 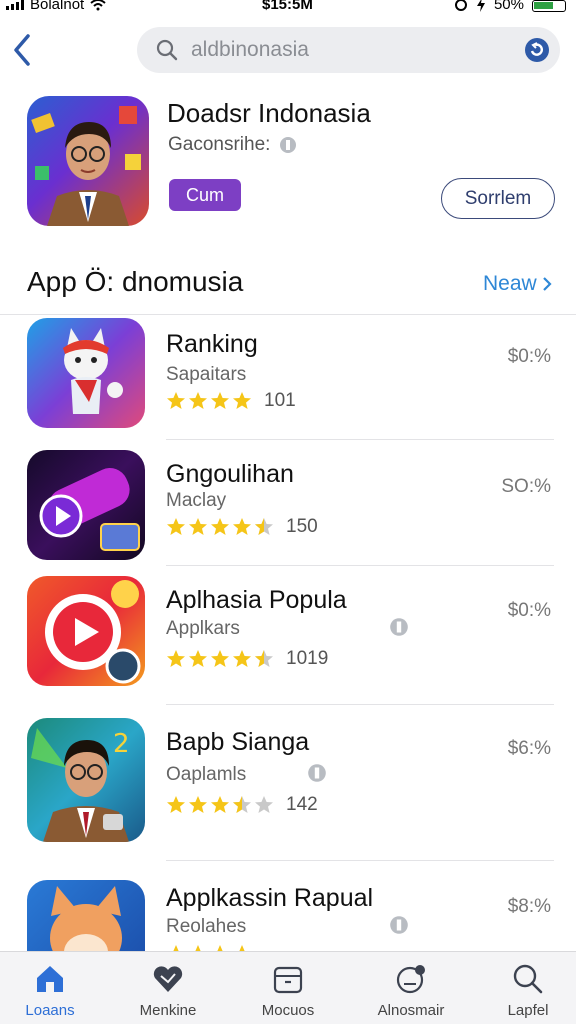 What do you see at coordinates (549, 6) in the screenshot?
I see `battery-icon` at bounding box center [549, 6].